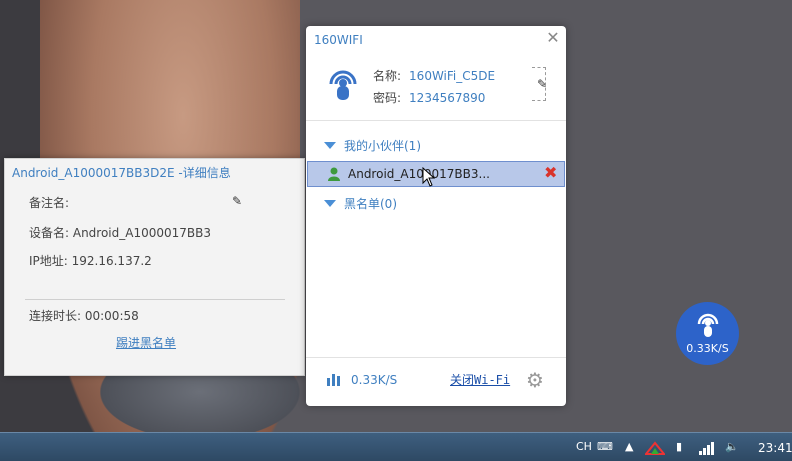 The width and height of the screenshot is (792, 461). Describe the element at coordinates (452, 76) in the screenshot. I see `wifi-name-value: 160WiFi_C5DE` at that location.